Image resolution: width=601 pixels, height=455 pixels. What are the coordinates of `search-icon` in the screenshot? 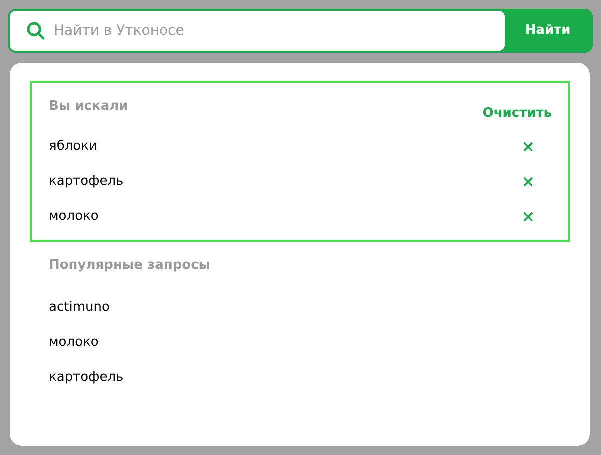 It's located at (36, 31).